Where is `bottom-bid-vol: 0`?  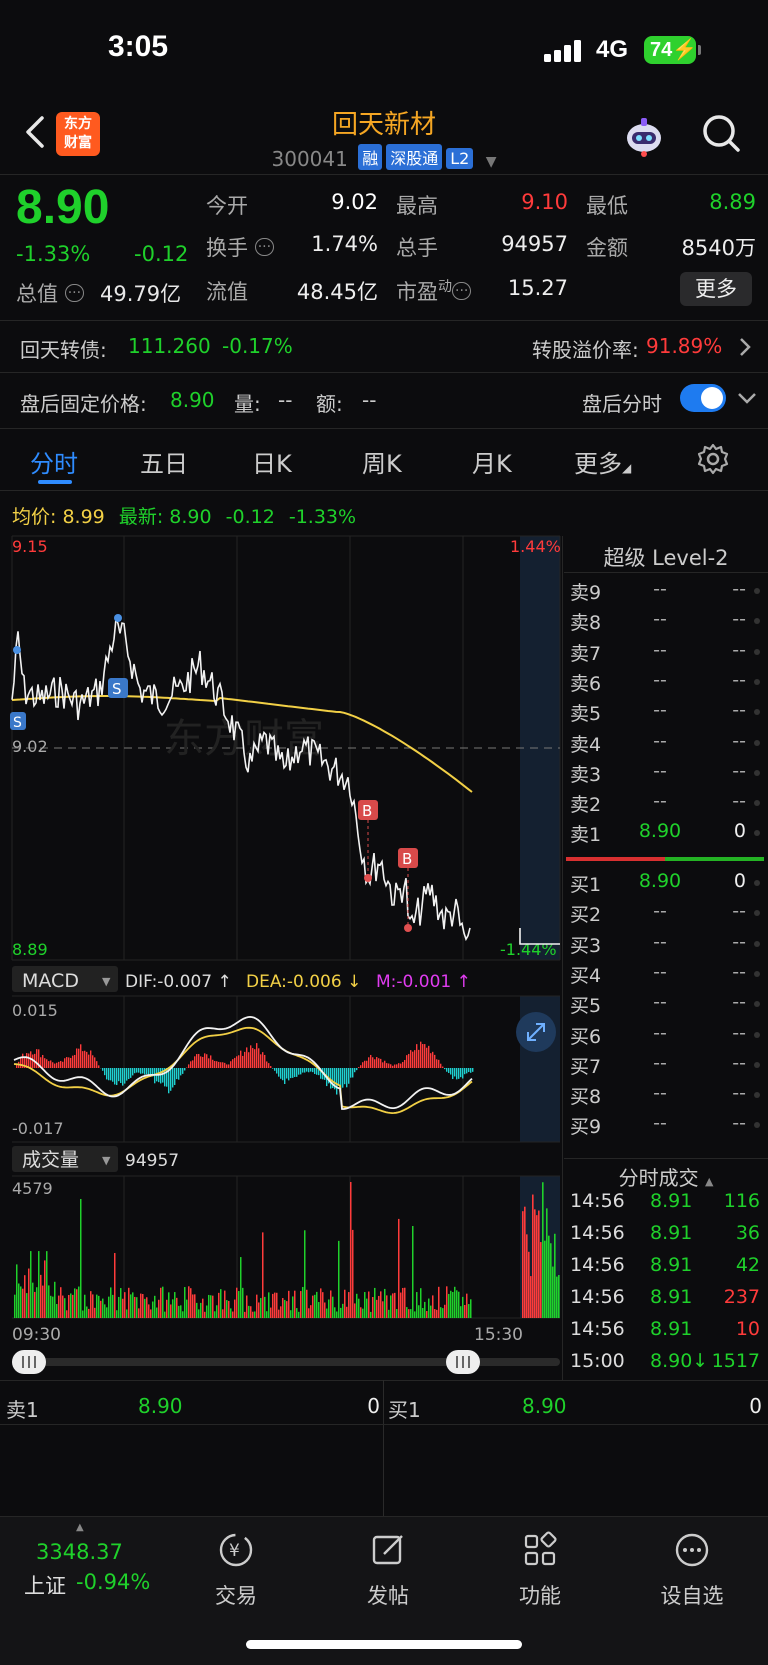 bottom-bid-vol: 0 is located at coordinates (755, 1406).